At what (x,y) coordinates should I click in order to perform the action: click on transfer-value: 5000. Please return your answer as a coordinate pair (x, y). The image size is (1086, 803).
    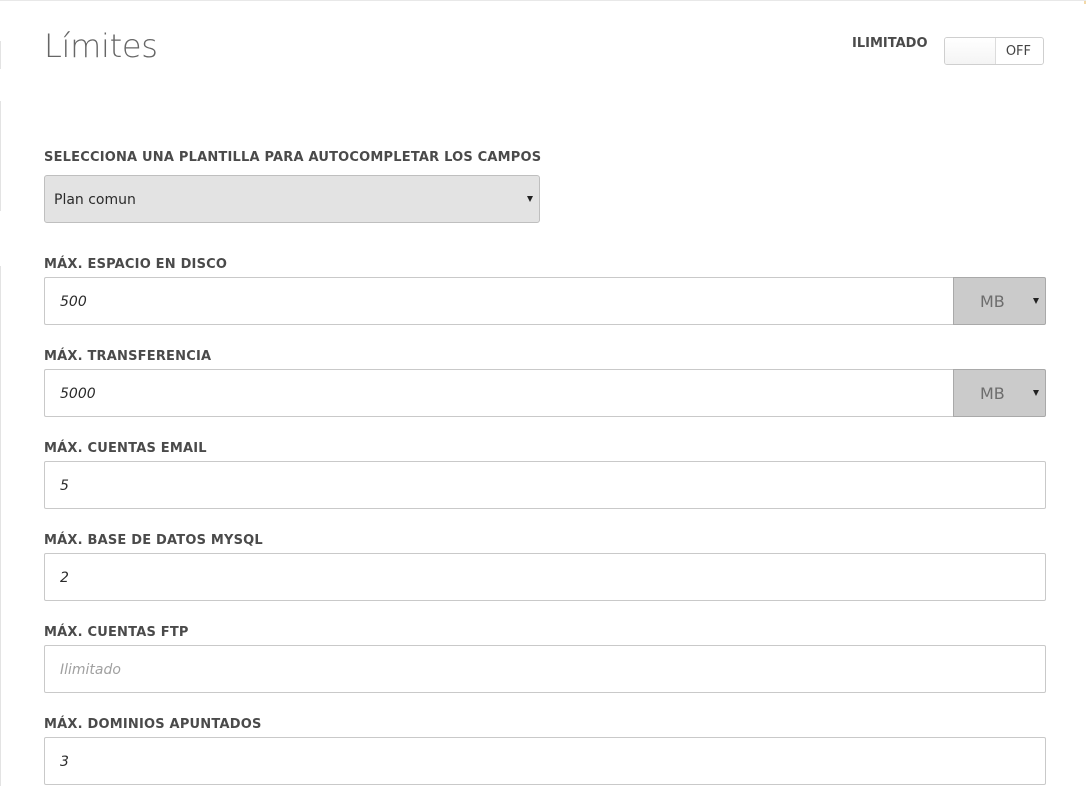
    Looking at the image, I should click on (78, 394).